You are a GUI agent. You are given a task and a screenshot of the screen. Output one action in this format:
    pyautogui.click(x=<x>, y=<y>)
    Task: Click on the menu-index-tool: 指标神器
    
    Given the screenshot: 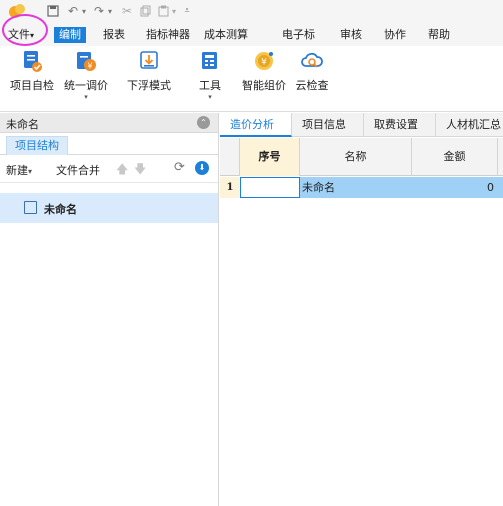 What is the action you would take?
    pyautogui.click(x=168, y=35)
    